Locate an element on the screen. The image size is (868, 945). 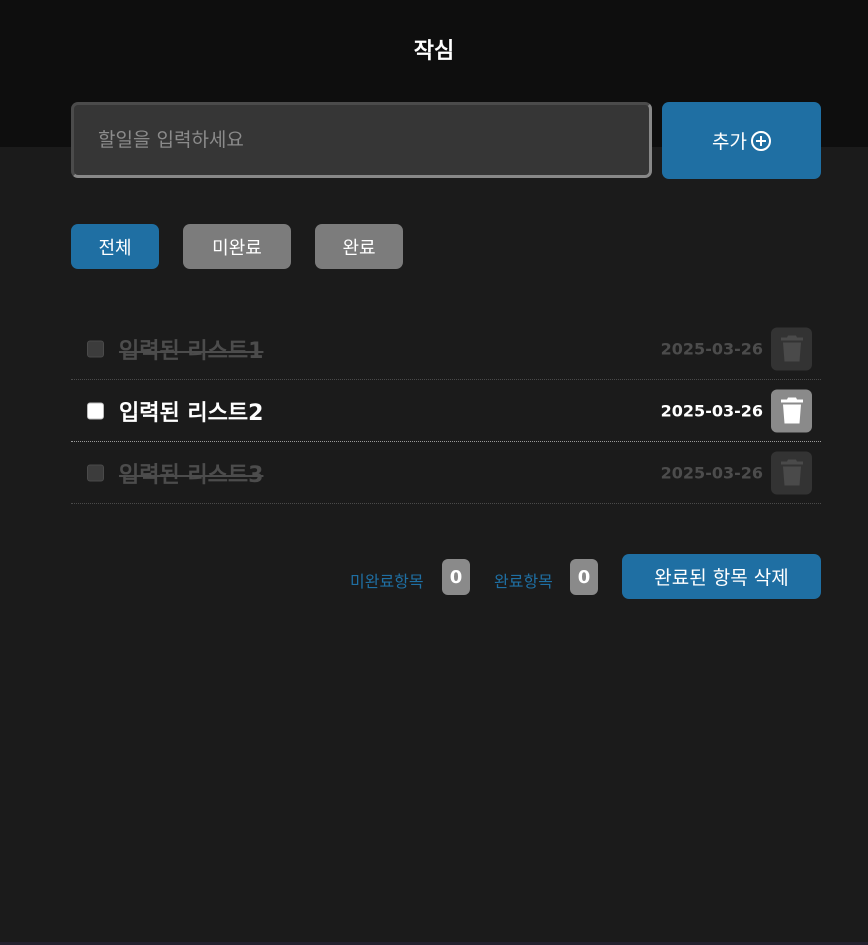
clear-completed-button: 완료된 항목 삭제 is located at coordinates (721, 576).